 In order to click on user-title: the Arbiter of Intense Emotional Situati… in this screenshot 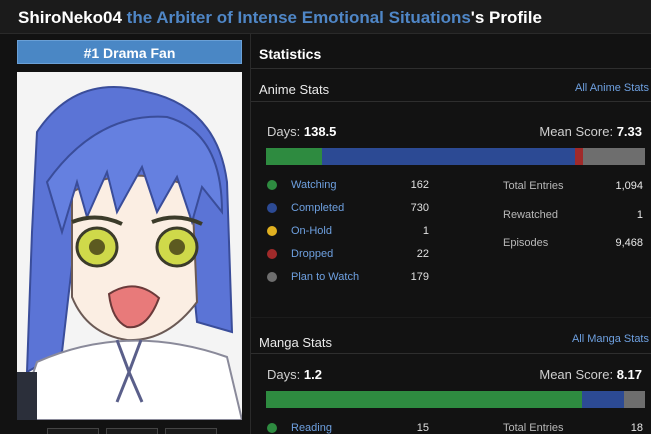, I will do `click(299, 17)`.